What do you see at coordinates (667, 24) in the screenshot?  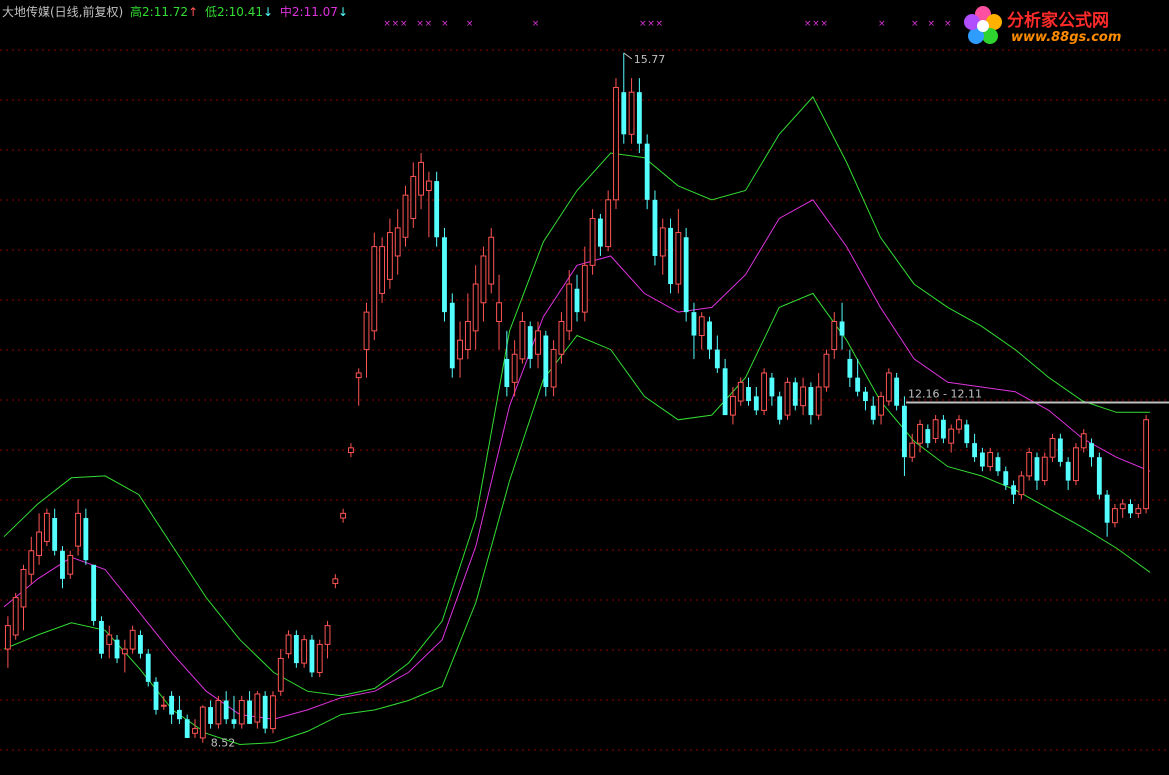 I see `signal-marks: × × × × × × × × × × × × × × × × × ×` at bounding box center [667, 24].